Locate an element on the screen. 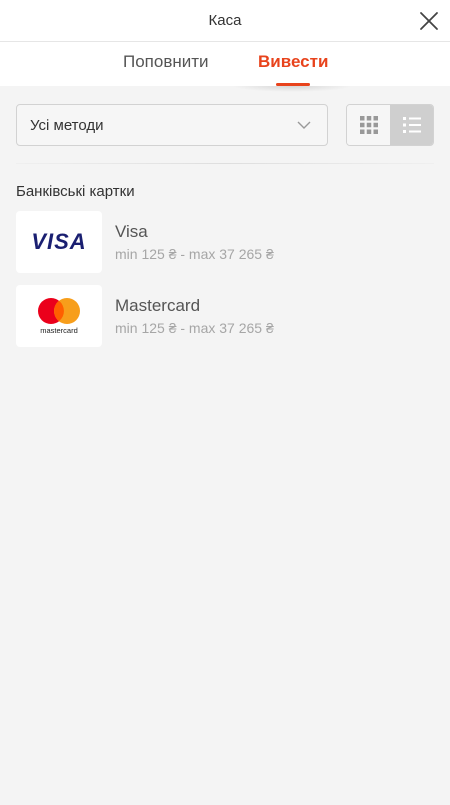 The image size is (450, 805). close-button is located at coordinates (429, 21).